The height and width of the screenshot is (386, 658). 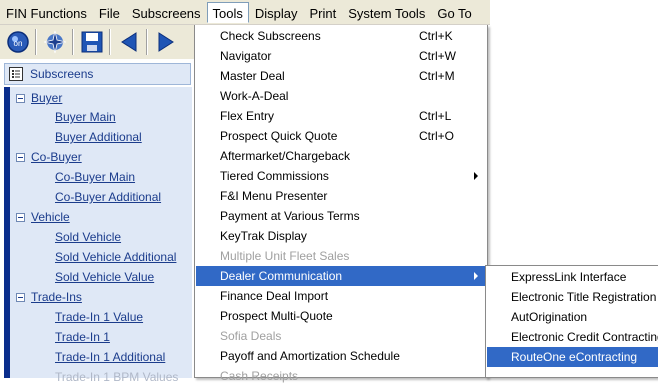 I want to click on menu-item-keytrak-display: KeyTrak Display, so click(x=341, y=236).